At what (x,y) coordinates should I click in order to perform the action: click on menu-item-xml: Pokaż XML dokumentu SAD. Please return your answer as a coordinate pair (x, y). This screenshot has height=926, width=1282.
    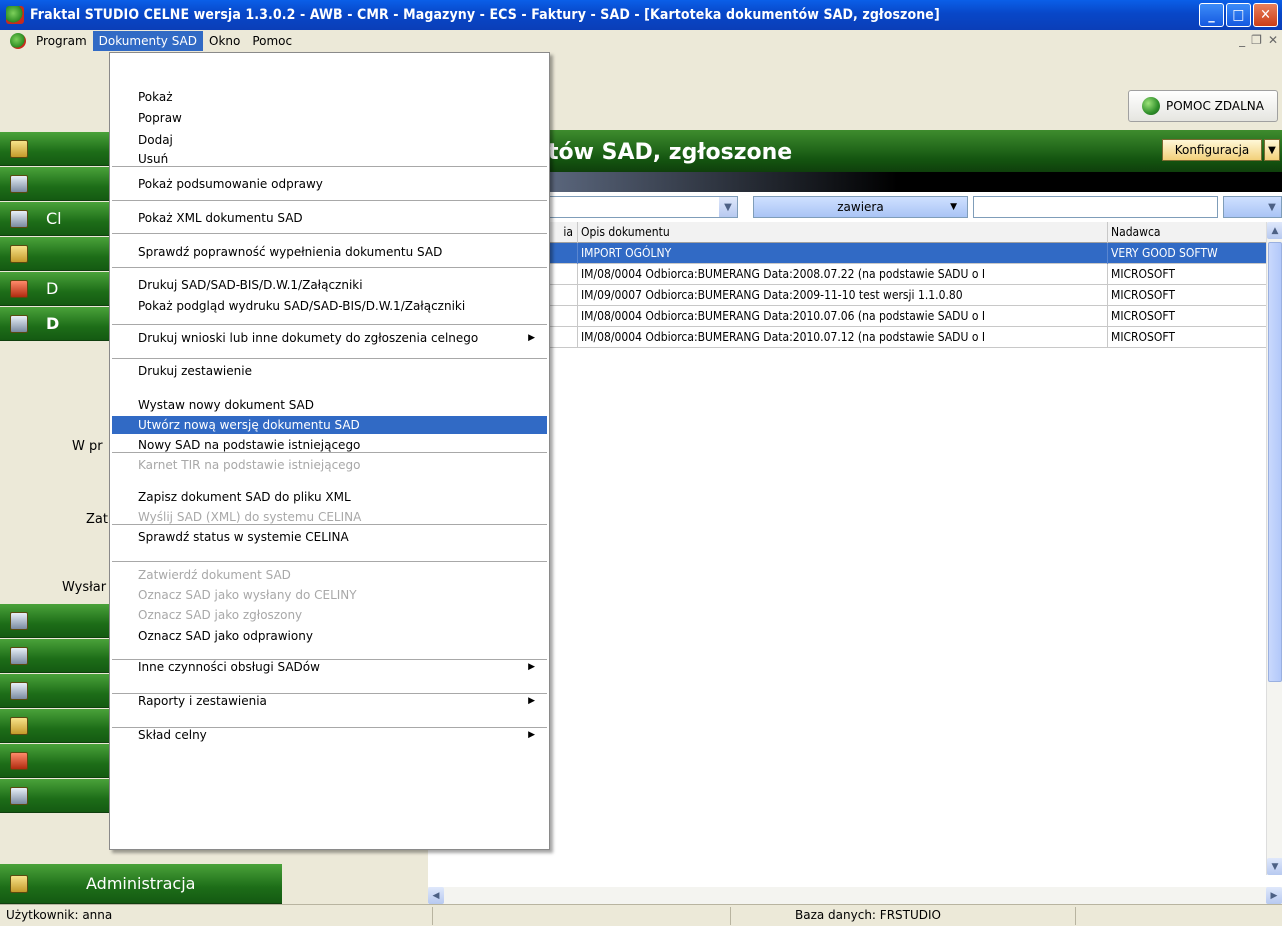
    Looking at the image, I should click on (329, 218).